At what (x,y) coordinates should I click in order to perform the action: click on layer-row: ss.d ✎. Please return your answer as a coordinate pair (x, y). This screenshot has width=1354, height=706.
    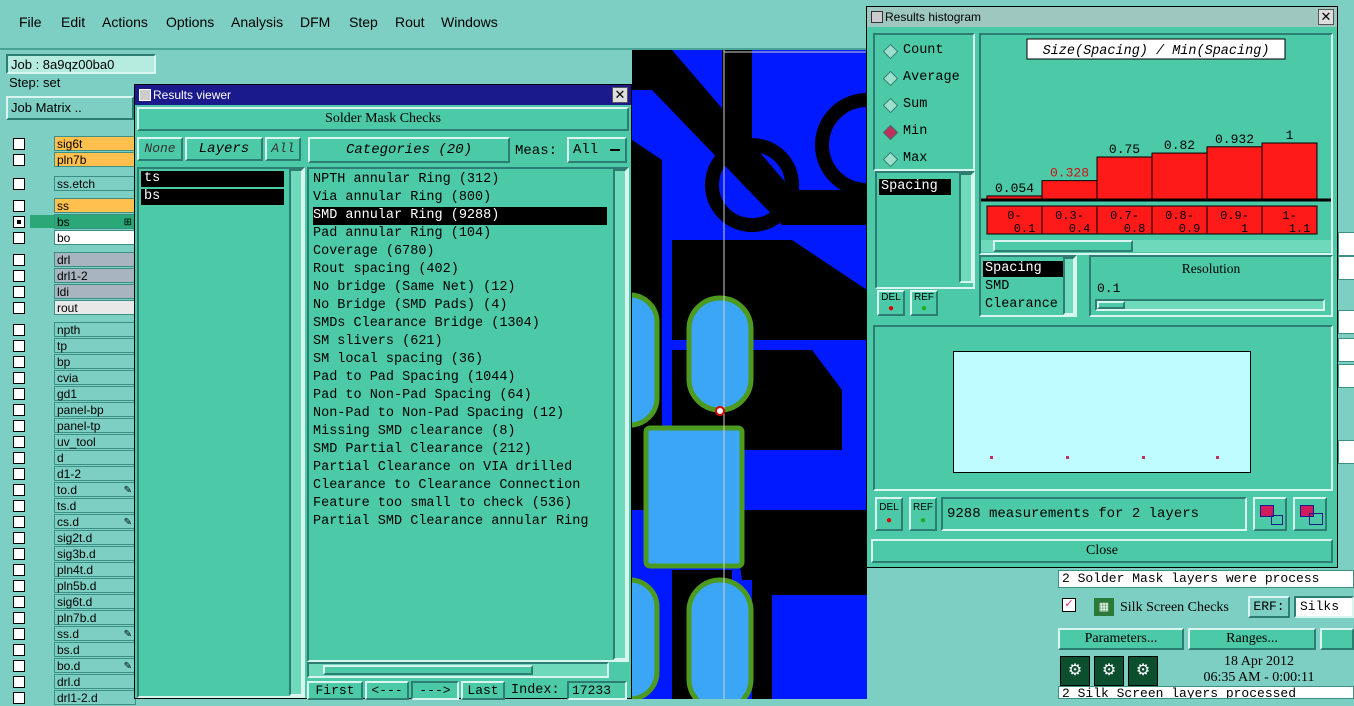
    Looking at the image, I should click on (73, 633).